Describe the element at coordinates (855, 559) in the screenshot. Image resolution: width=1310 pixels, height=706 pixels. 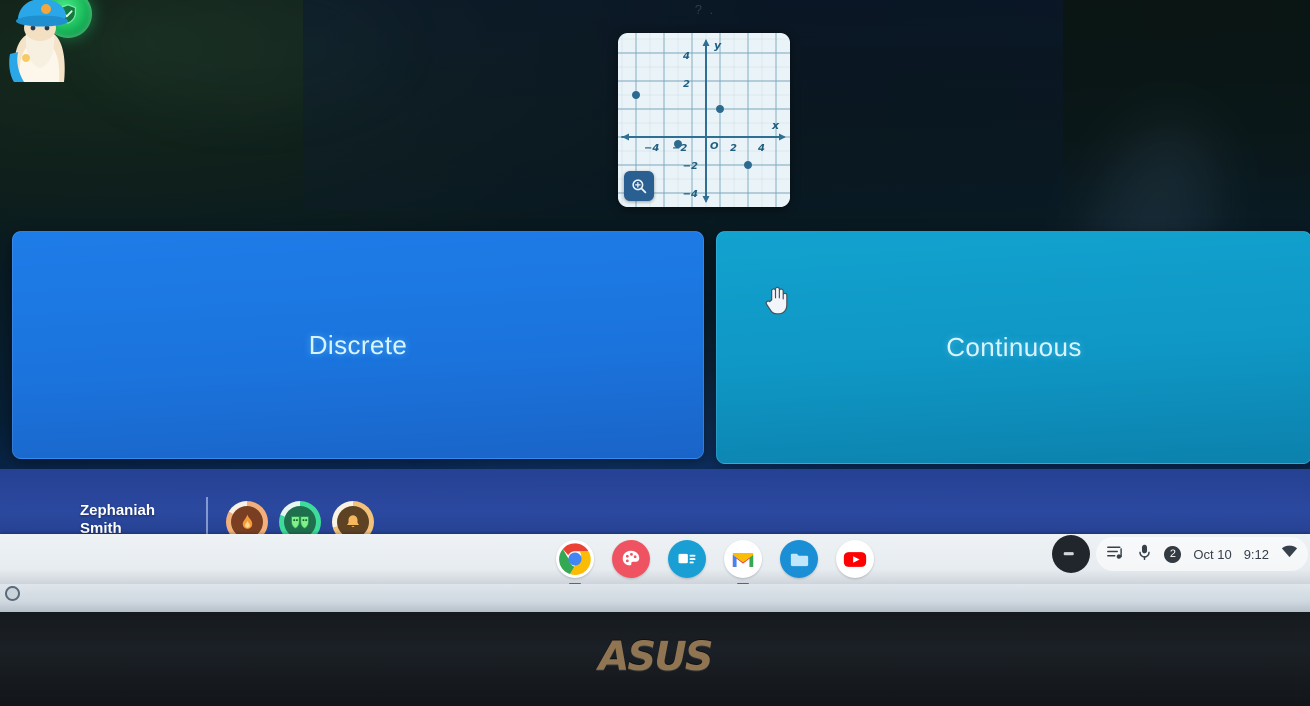
I see `youtube-icon` at that location.